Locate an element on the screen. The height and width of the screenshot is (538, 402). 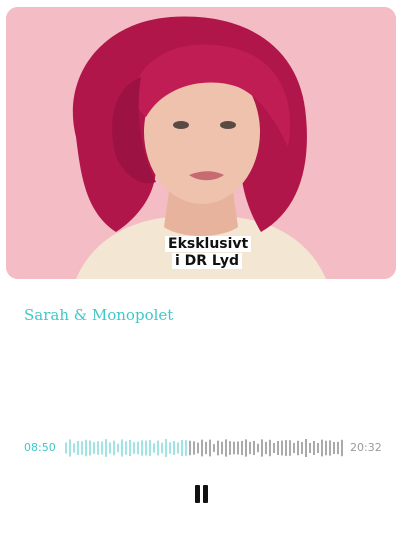
badge-line-1: Eksklusivt is located at coordinates (208, 244).